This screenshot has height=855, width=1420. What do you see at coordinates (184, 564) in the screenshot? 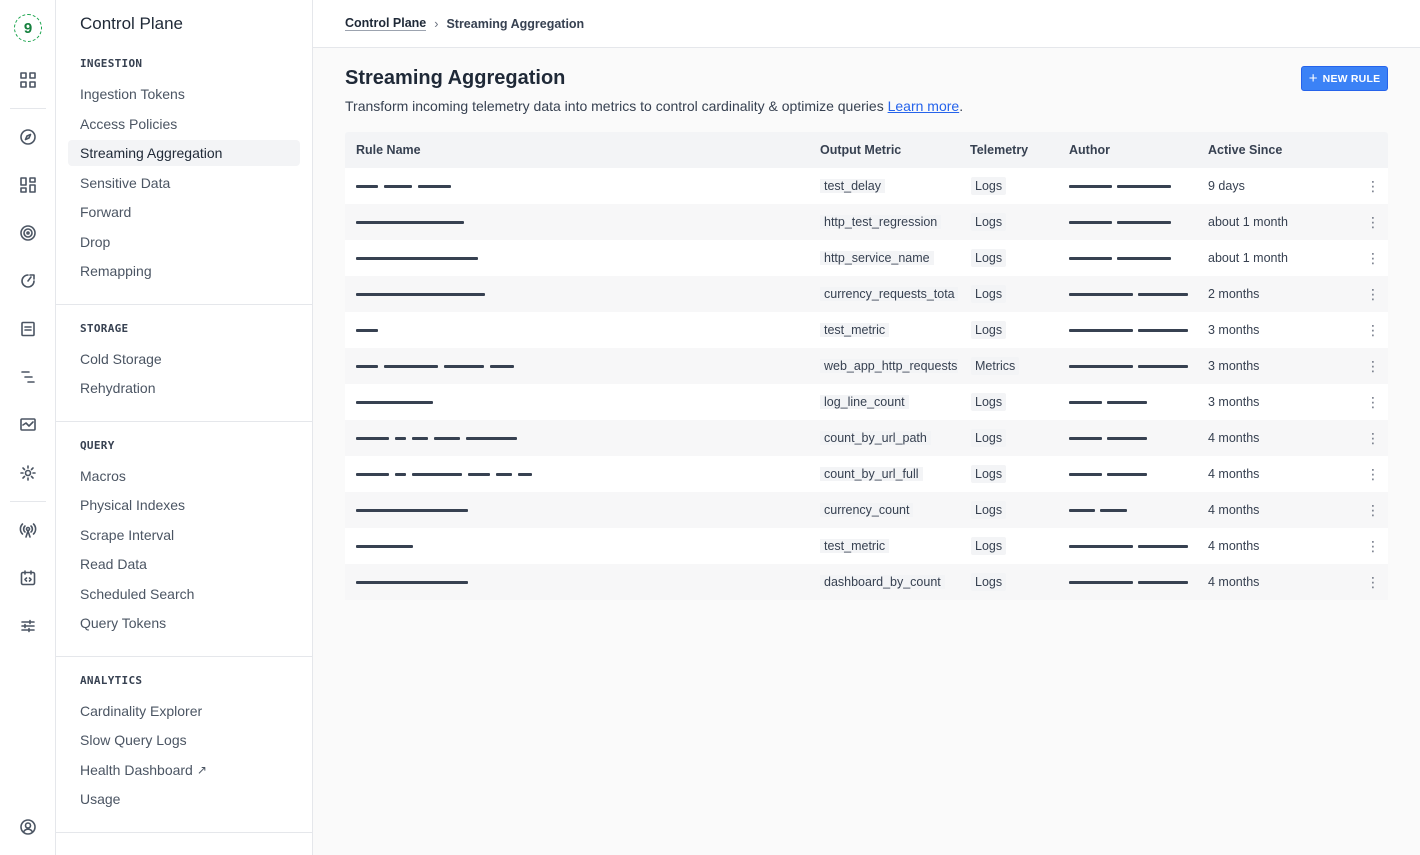
I see `nav-item-read-data: Read Data` at bounding box center [184, 564].